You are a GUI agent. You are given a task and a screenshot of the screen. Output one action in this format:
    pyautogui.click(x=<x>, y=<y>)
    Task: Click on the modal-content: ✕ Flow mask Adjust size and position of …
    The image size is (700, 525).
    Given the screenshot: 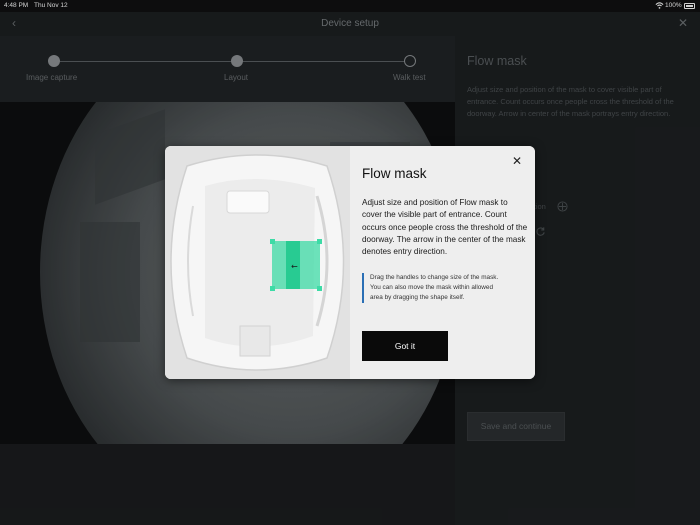 What is the action you would take?
    pyautogui.click(x=442, y=262)
    